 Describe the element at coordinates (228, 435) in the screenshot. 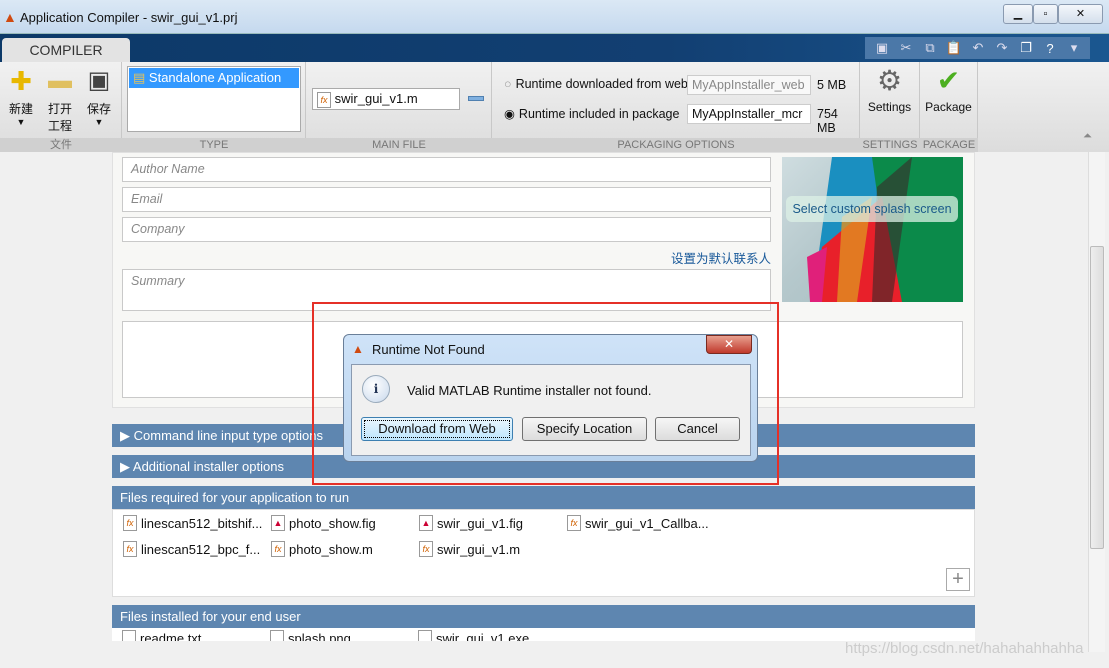

I see `section-title: Command line input type options` at that location.